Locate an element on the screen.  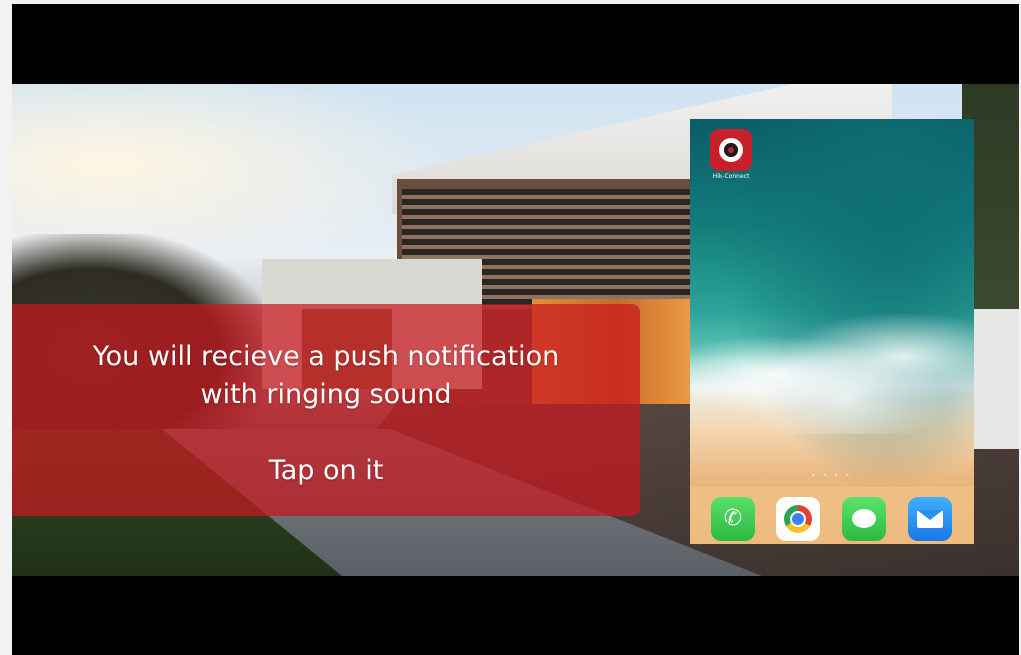
mail-icon is located at coordinates (930, 519).